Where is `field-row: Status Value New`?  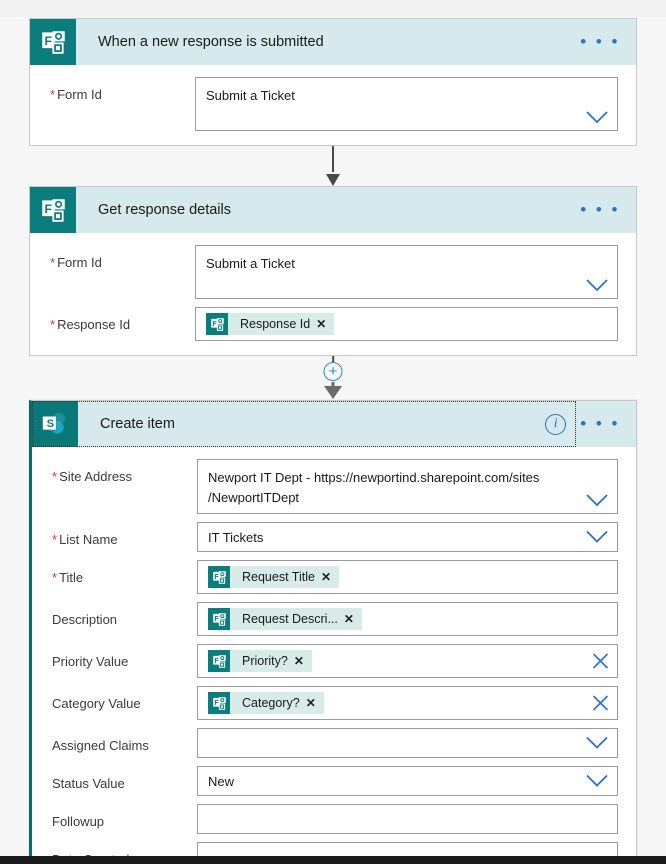
field-row: Status Value New is located at coordinates (335, 781).